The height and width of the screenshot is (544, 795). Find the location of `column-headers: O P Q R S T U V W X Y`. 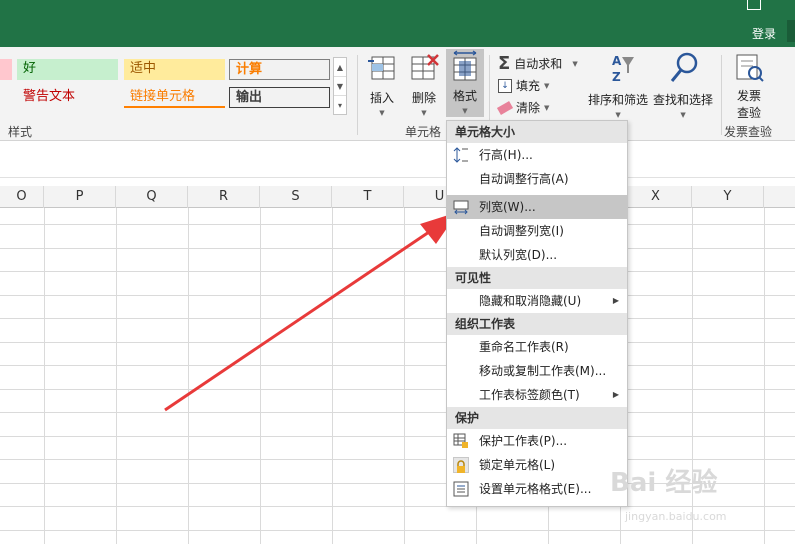

column-headers: O P Q R S T U V W X Y is located at coordinates (397, 197).